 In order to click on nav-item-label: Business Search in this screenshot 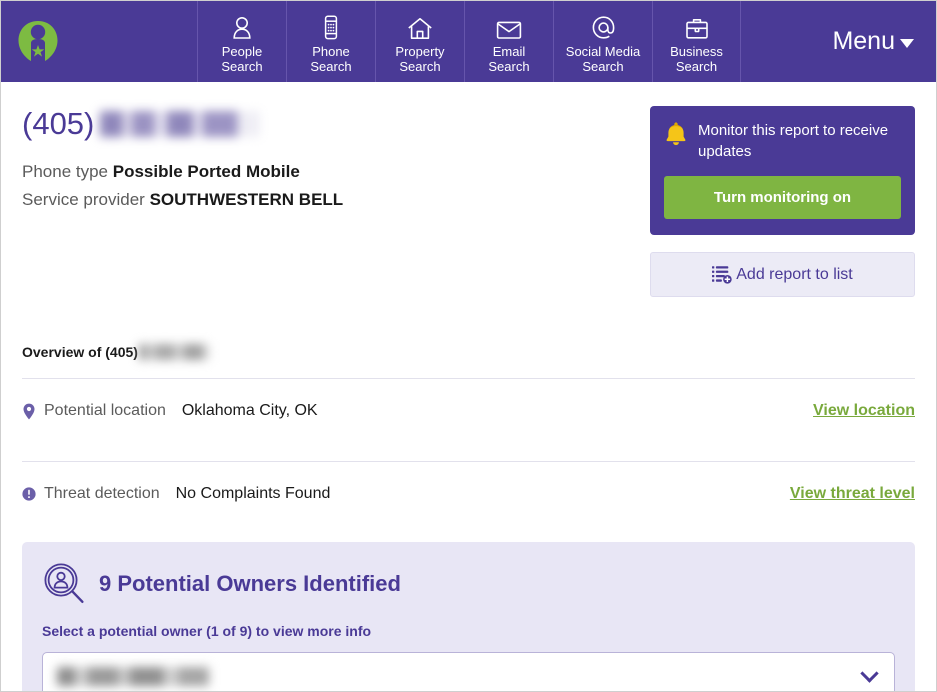, I will do `click(696, 58)`.